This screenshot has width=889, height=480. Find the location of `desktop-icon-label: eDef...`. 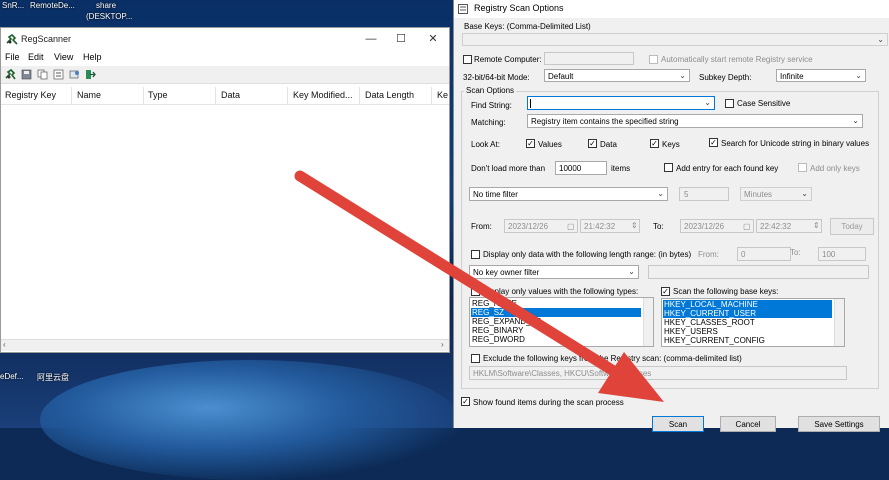

desktop-icon-label: eDef... is located at coordinates (12, 376).